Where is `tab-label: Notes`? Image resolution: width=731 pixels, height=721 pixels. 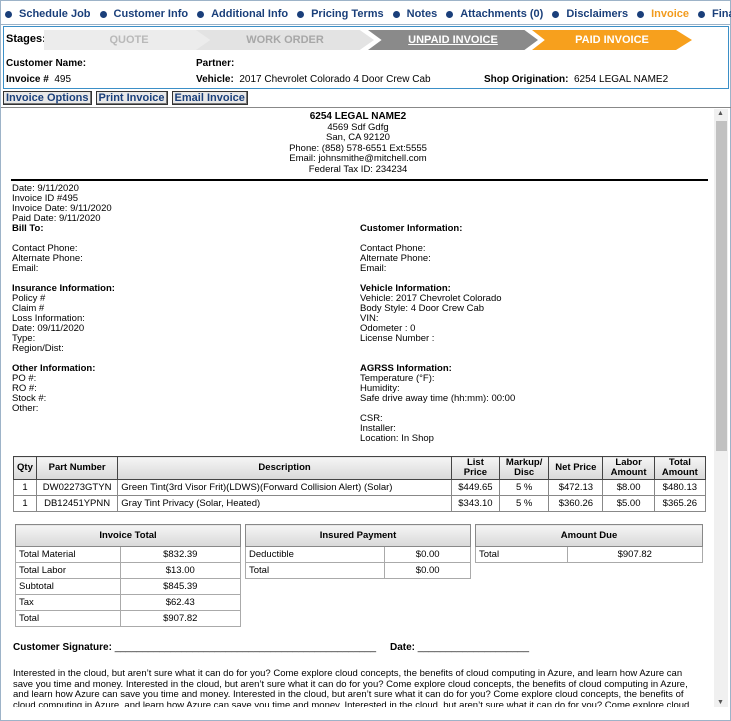
tab-label: Notes is located at coordinates (422, 14).